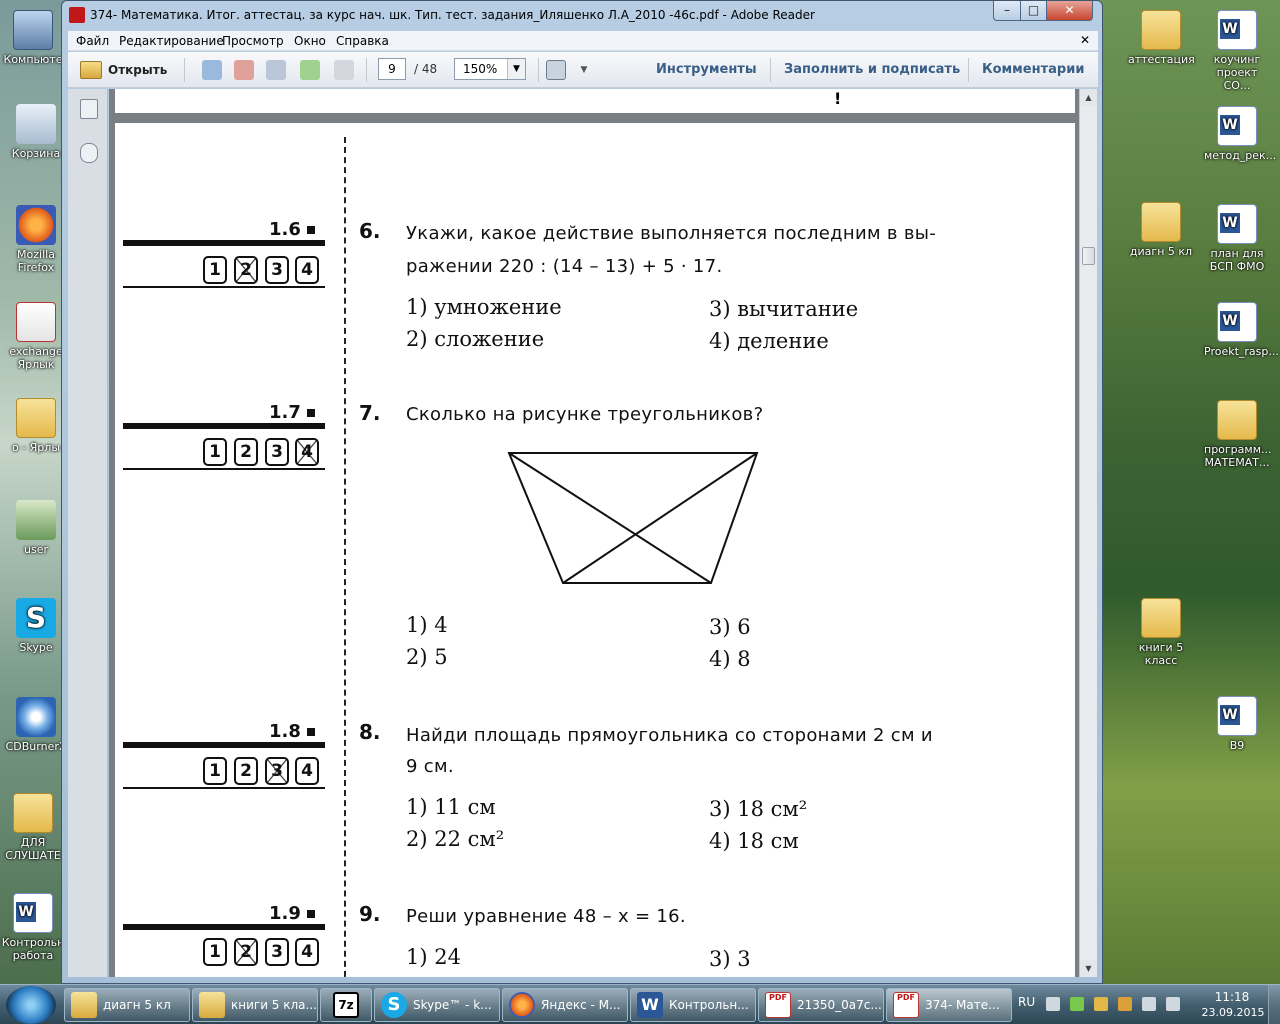  I want to click on attachments-icon, so click(89, 153).